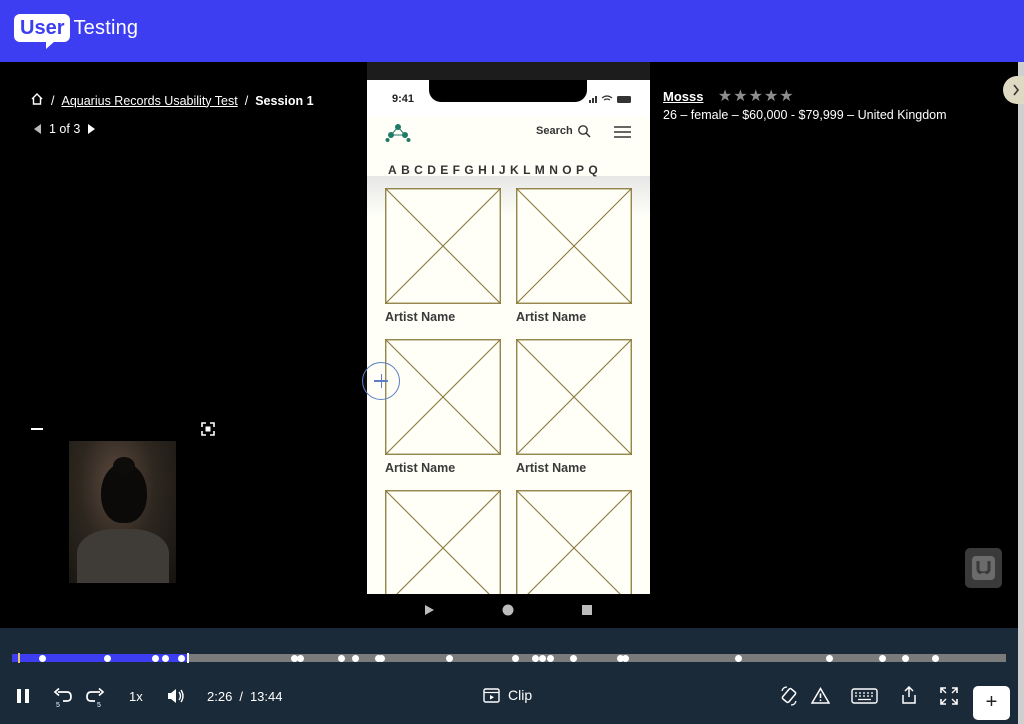 This screenshot has width=1024, height=724. I want to click on tester-rating-stars: ★★★★★, so click(756, 96).